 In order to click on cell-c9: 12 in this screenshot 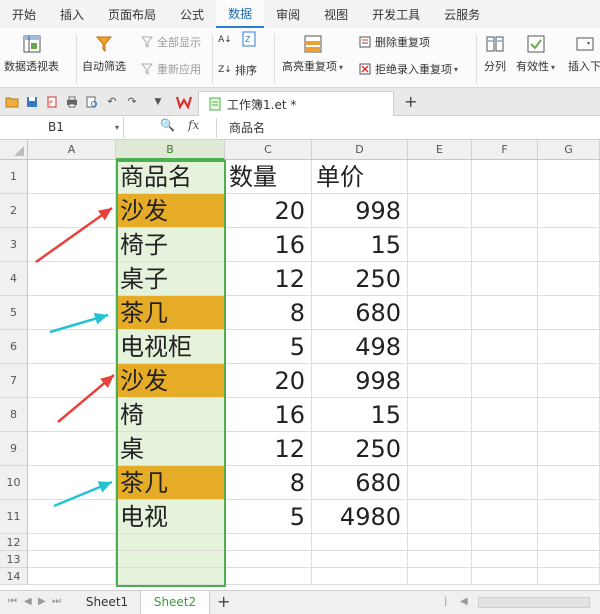, I will do `click(268, 449)`.